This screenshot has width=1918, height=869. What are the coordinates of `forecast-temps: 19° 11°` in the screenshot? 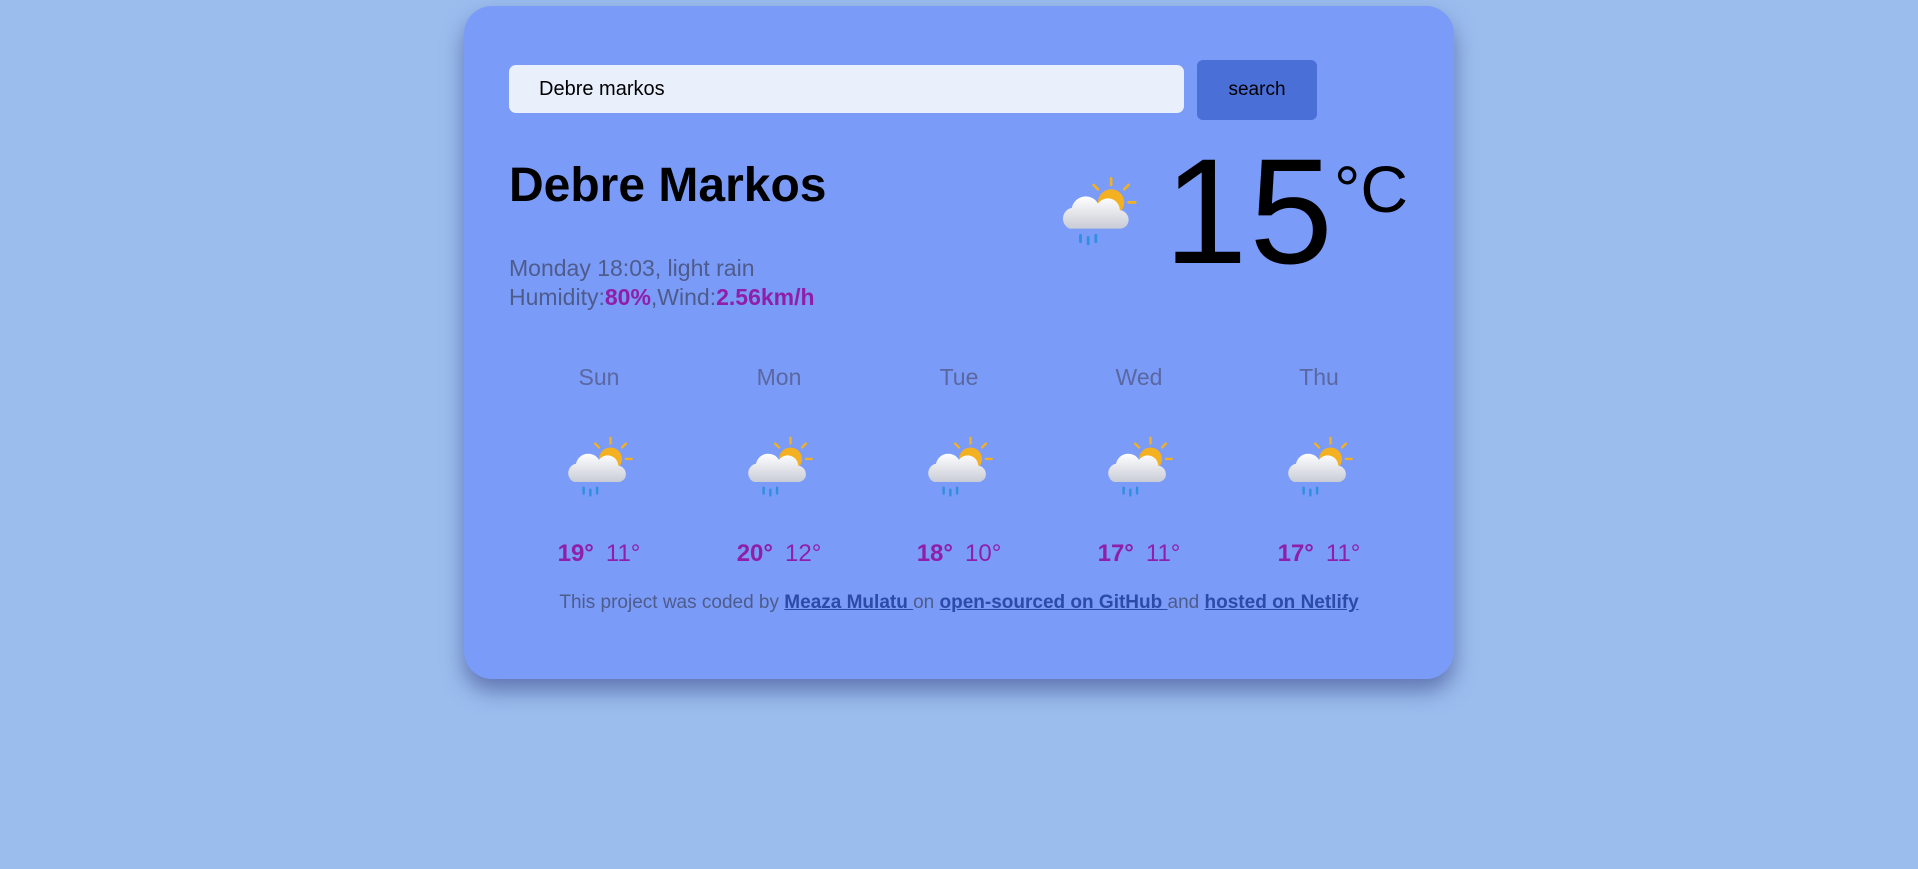 It's located at (599, 554).